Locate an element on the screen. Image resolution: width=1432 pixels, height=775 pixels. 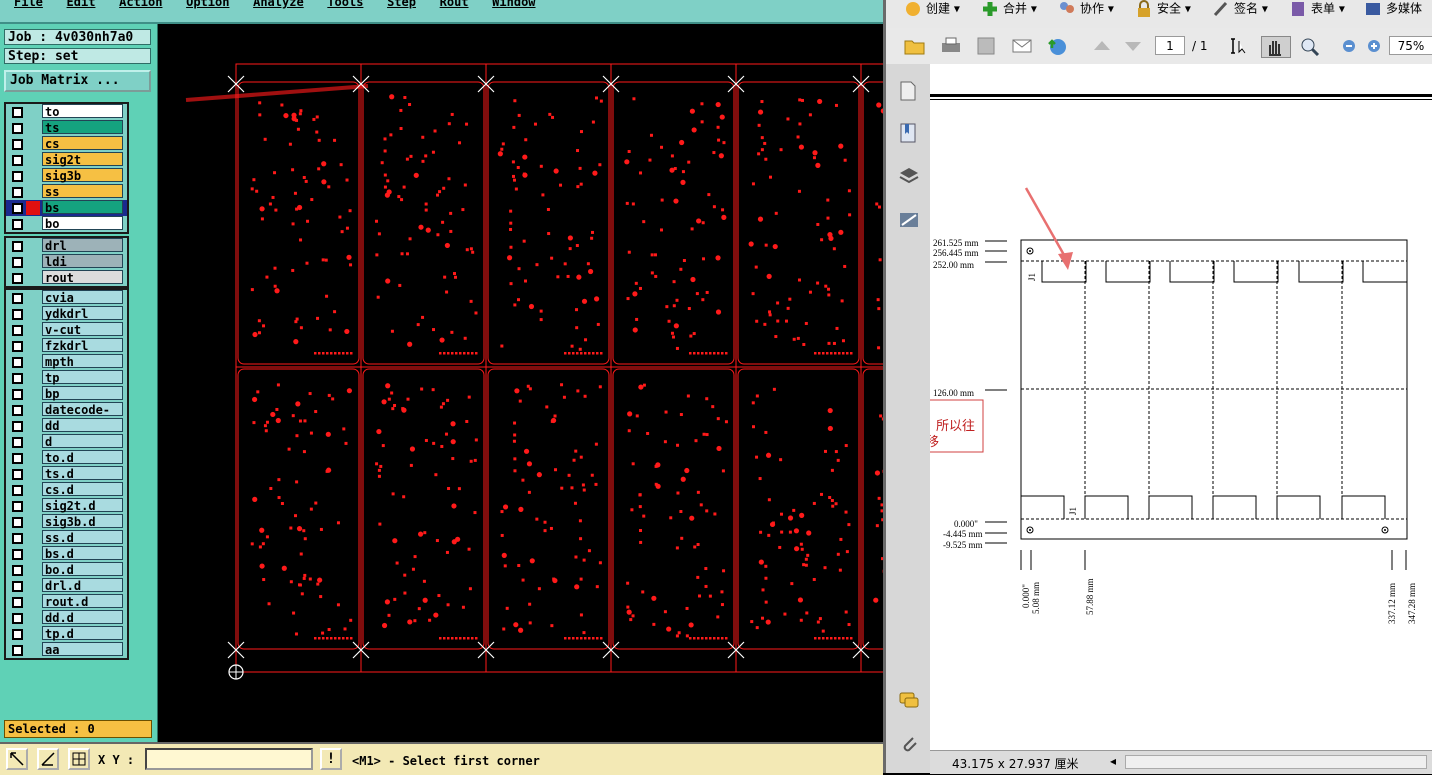
layer-row: cs.d is located at coordinates (66, 490).